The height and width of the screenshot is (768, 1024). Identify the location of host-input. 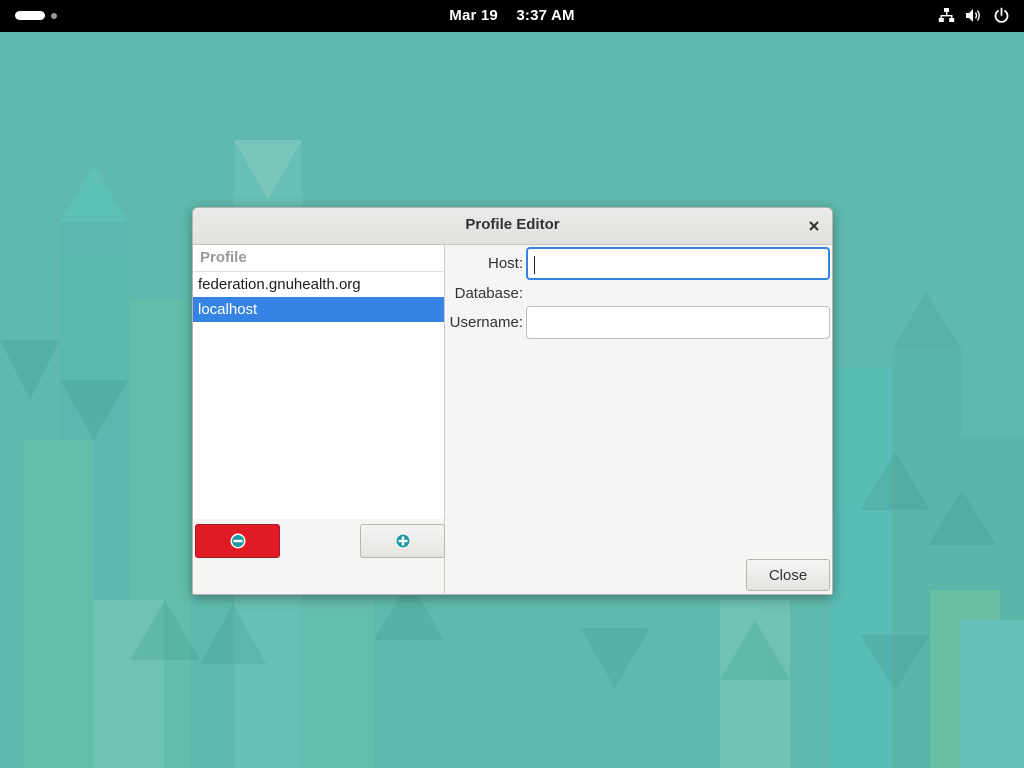
(678, 263).